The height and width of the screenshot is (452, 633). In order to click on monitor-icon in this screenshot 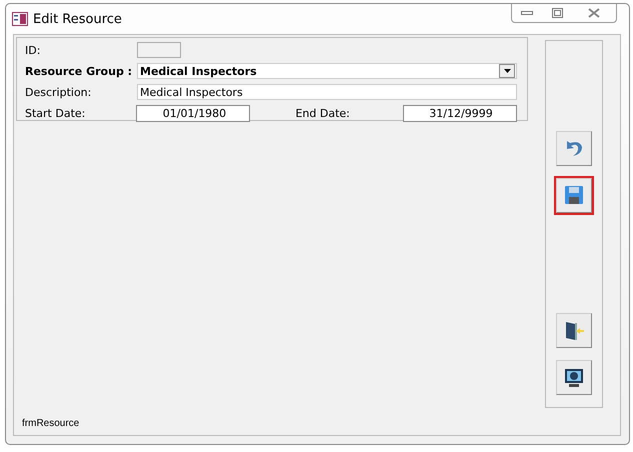, I will do `click(574, 377)`.